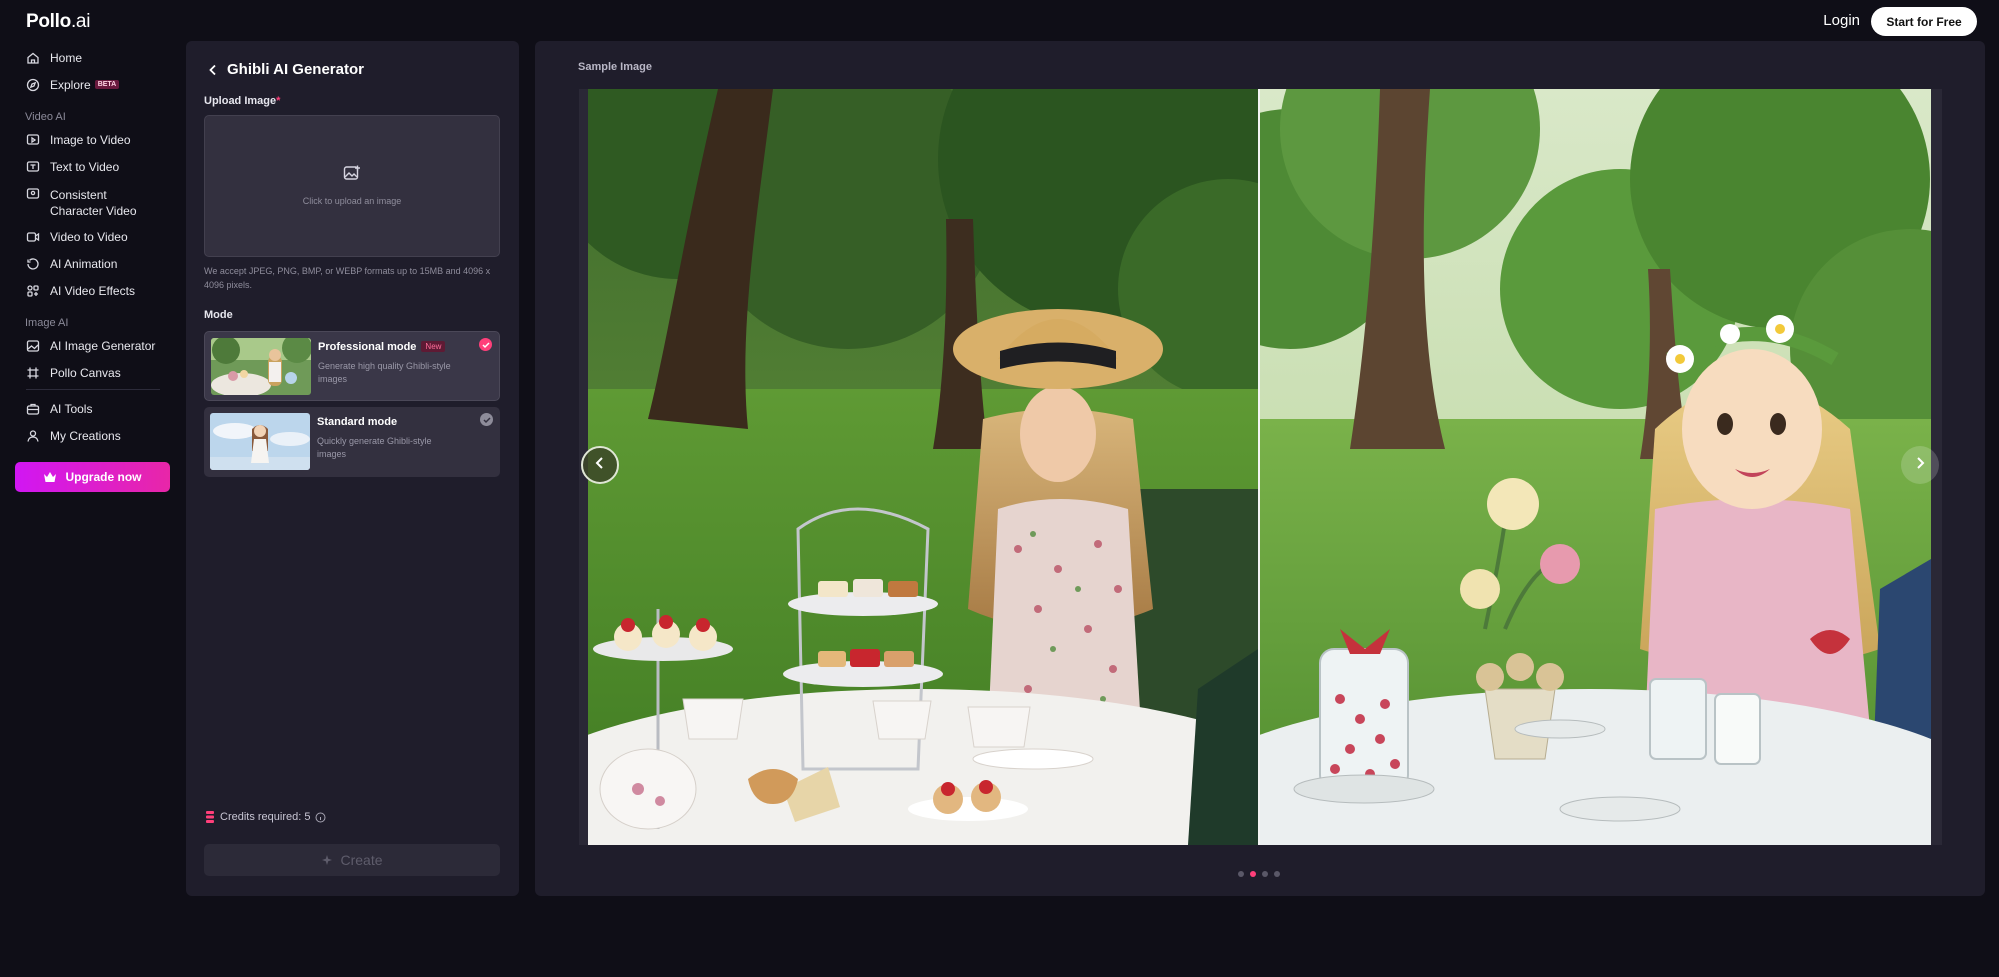 The height and width of the screenshot is (977, 1999). What do you see at coordinates (72, 373) in the screenshot?
I see `sidebar-item-pollo-canvas: Pollo Canvas` at bounding box center [72, 373].